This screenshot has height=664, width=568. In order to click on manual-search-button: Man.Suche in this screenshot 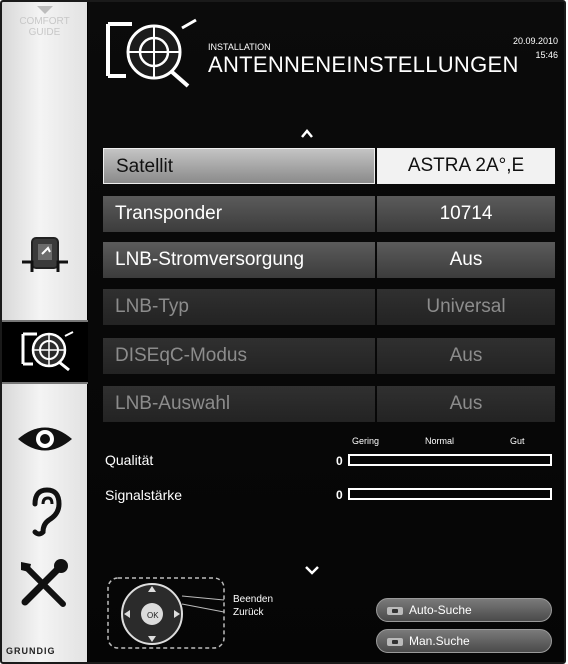, I will do `click(464, 641)`.